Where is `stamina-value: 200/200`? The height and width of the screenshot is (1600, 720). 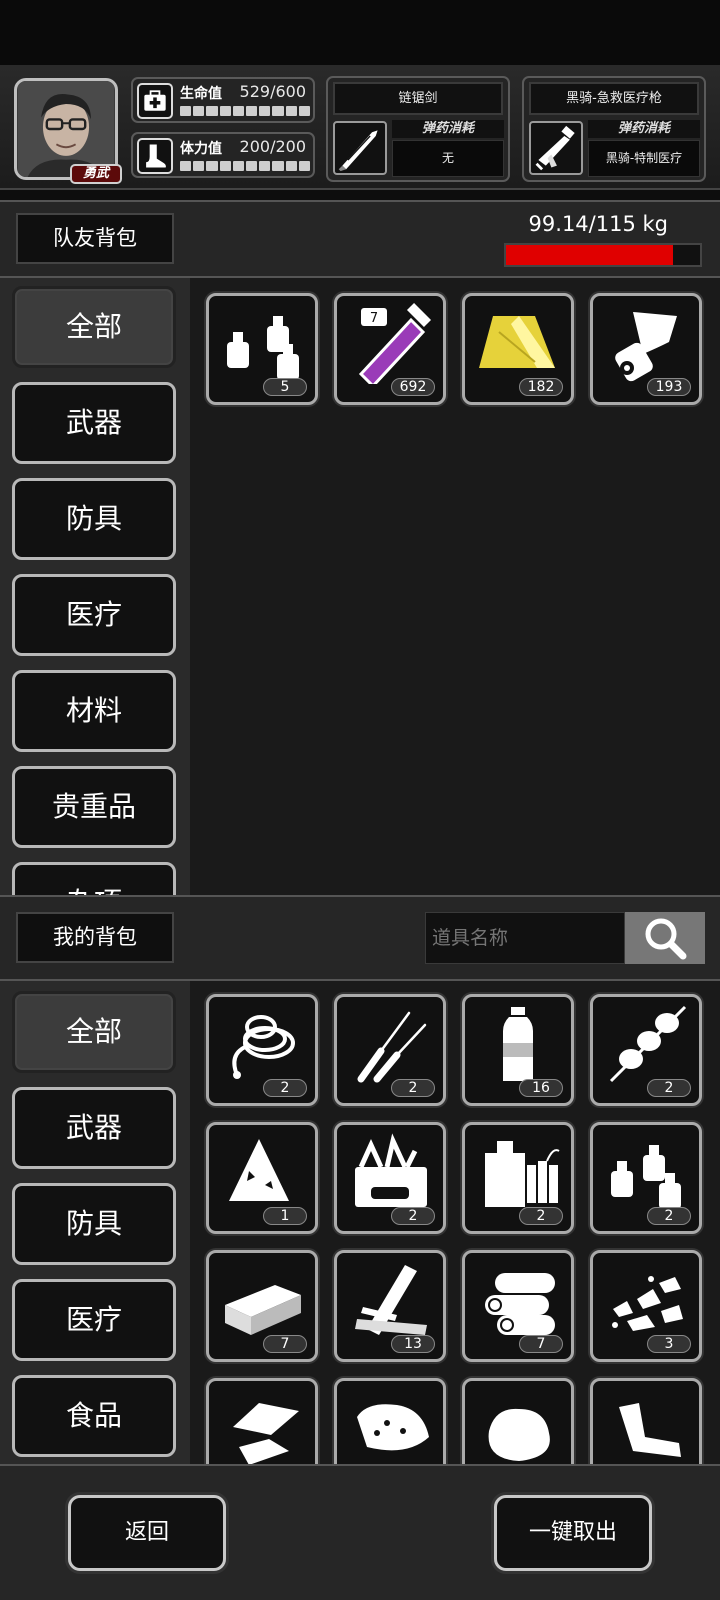
stamina-value: 200/200 is located at coordinates (272, 146).